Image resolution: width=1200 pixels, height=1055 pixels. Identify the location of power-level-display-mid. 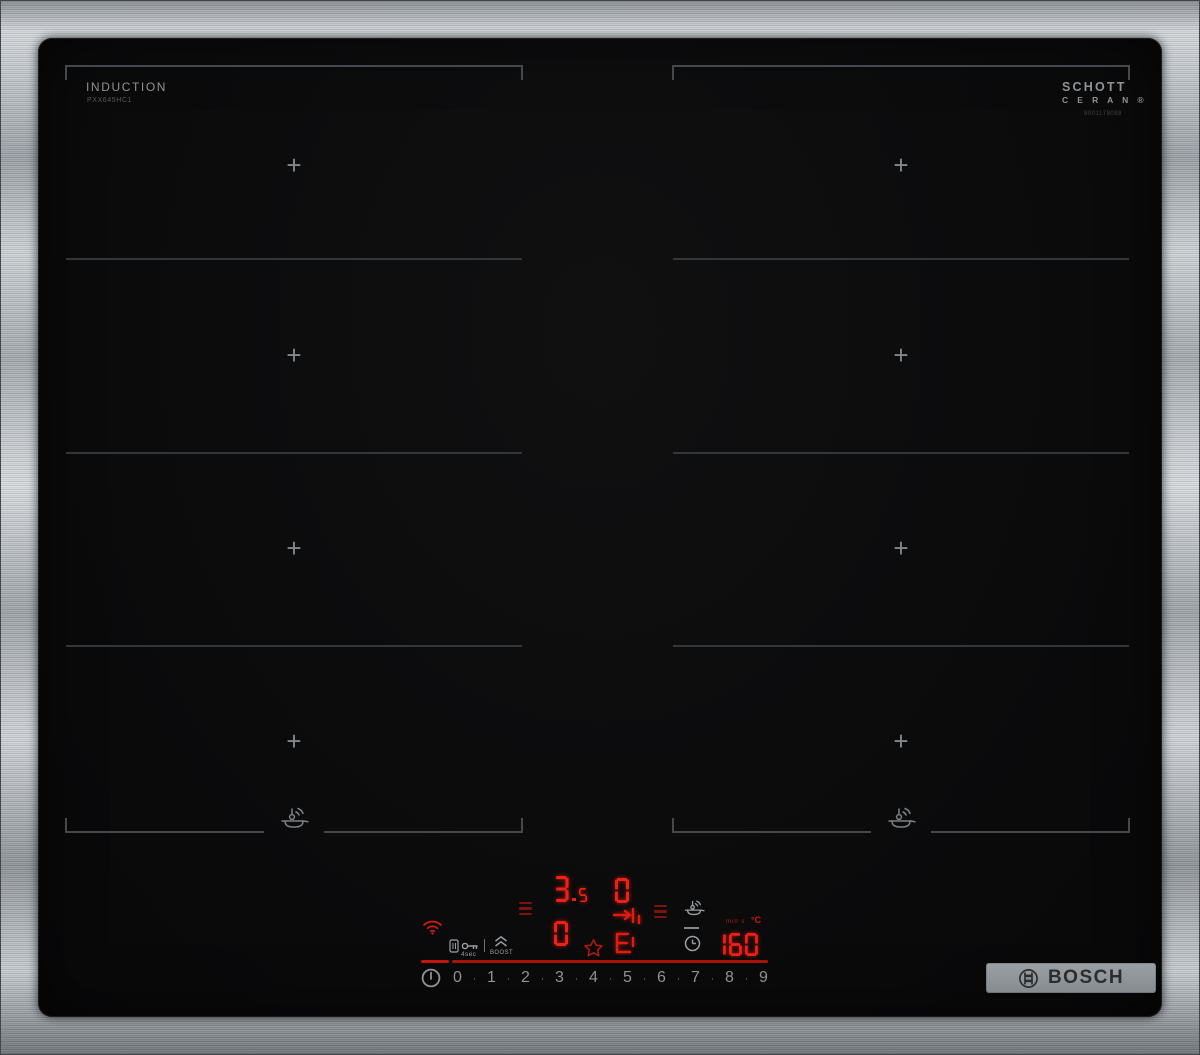
(622, 890).